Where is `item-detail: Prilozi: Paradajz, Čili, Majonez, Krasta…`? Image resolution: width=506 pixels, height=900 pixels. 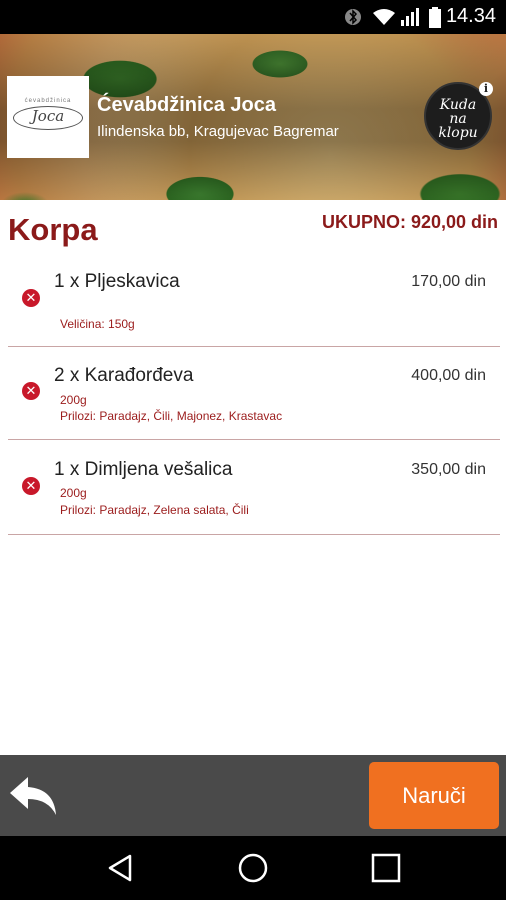 item-detail: Prilozi: Paradajz, Čili, Majonez, Krasta… is located at coordinates (171, 416).